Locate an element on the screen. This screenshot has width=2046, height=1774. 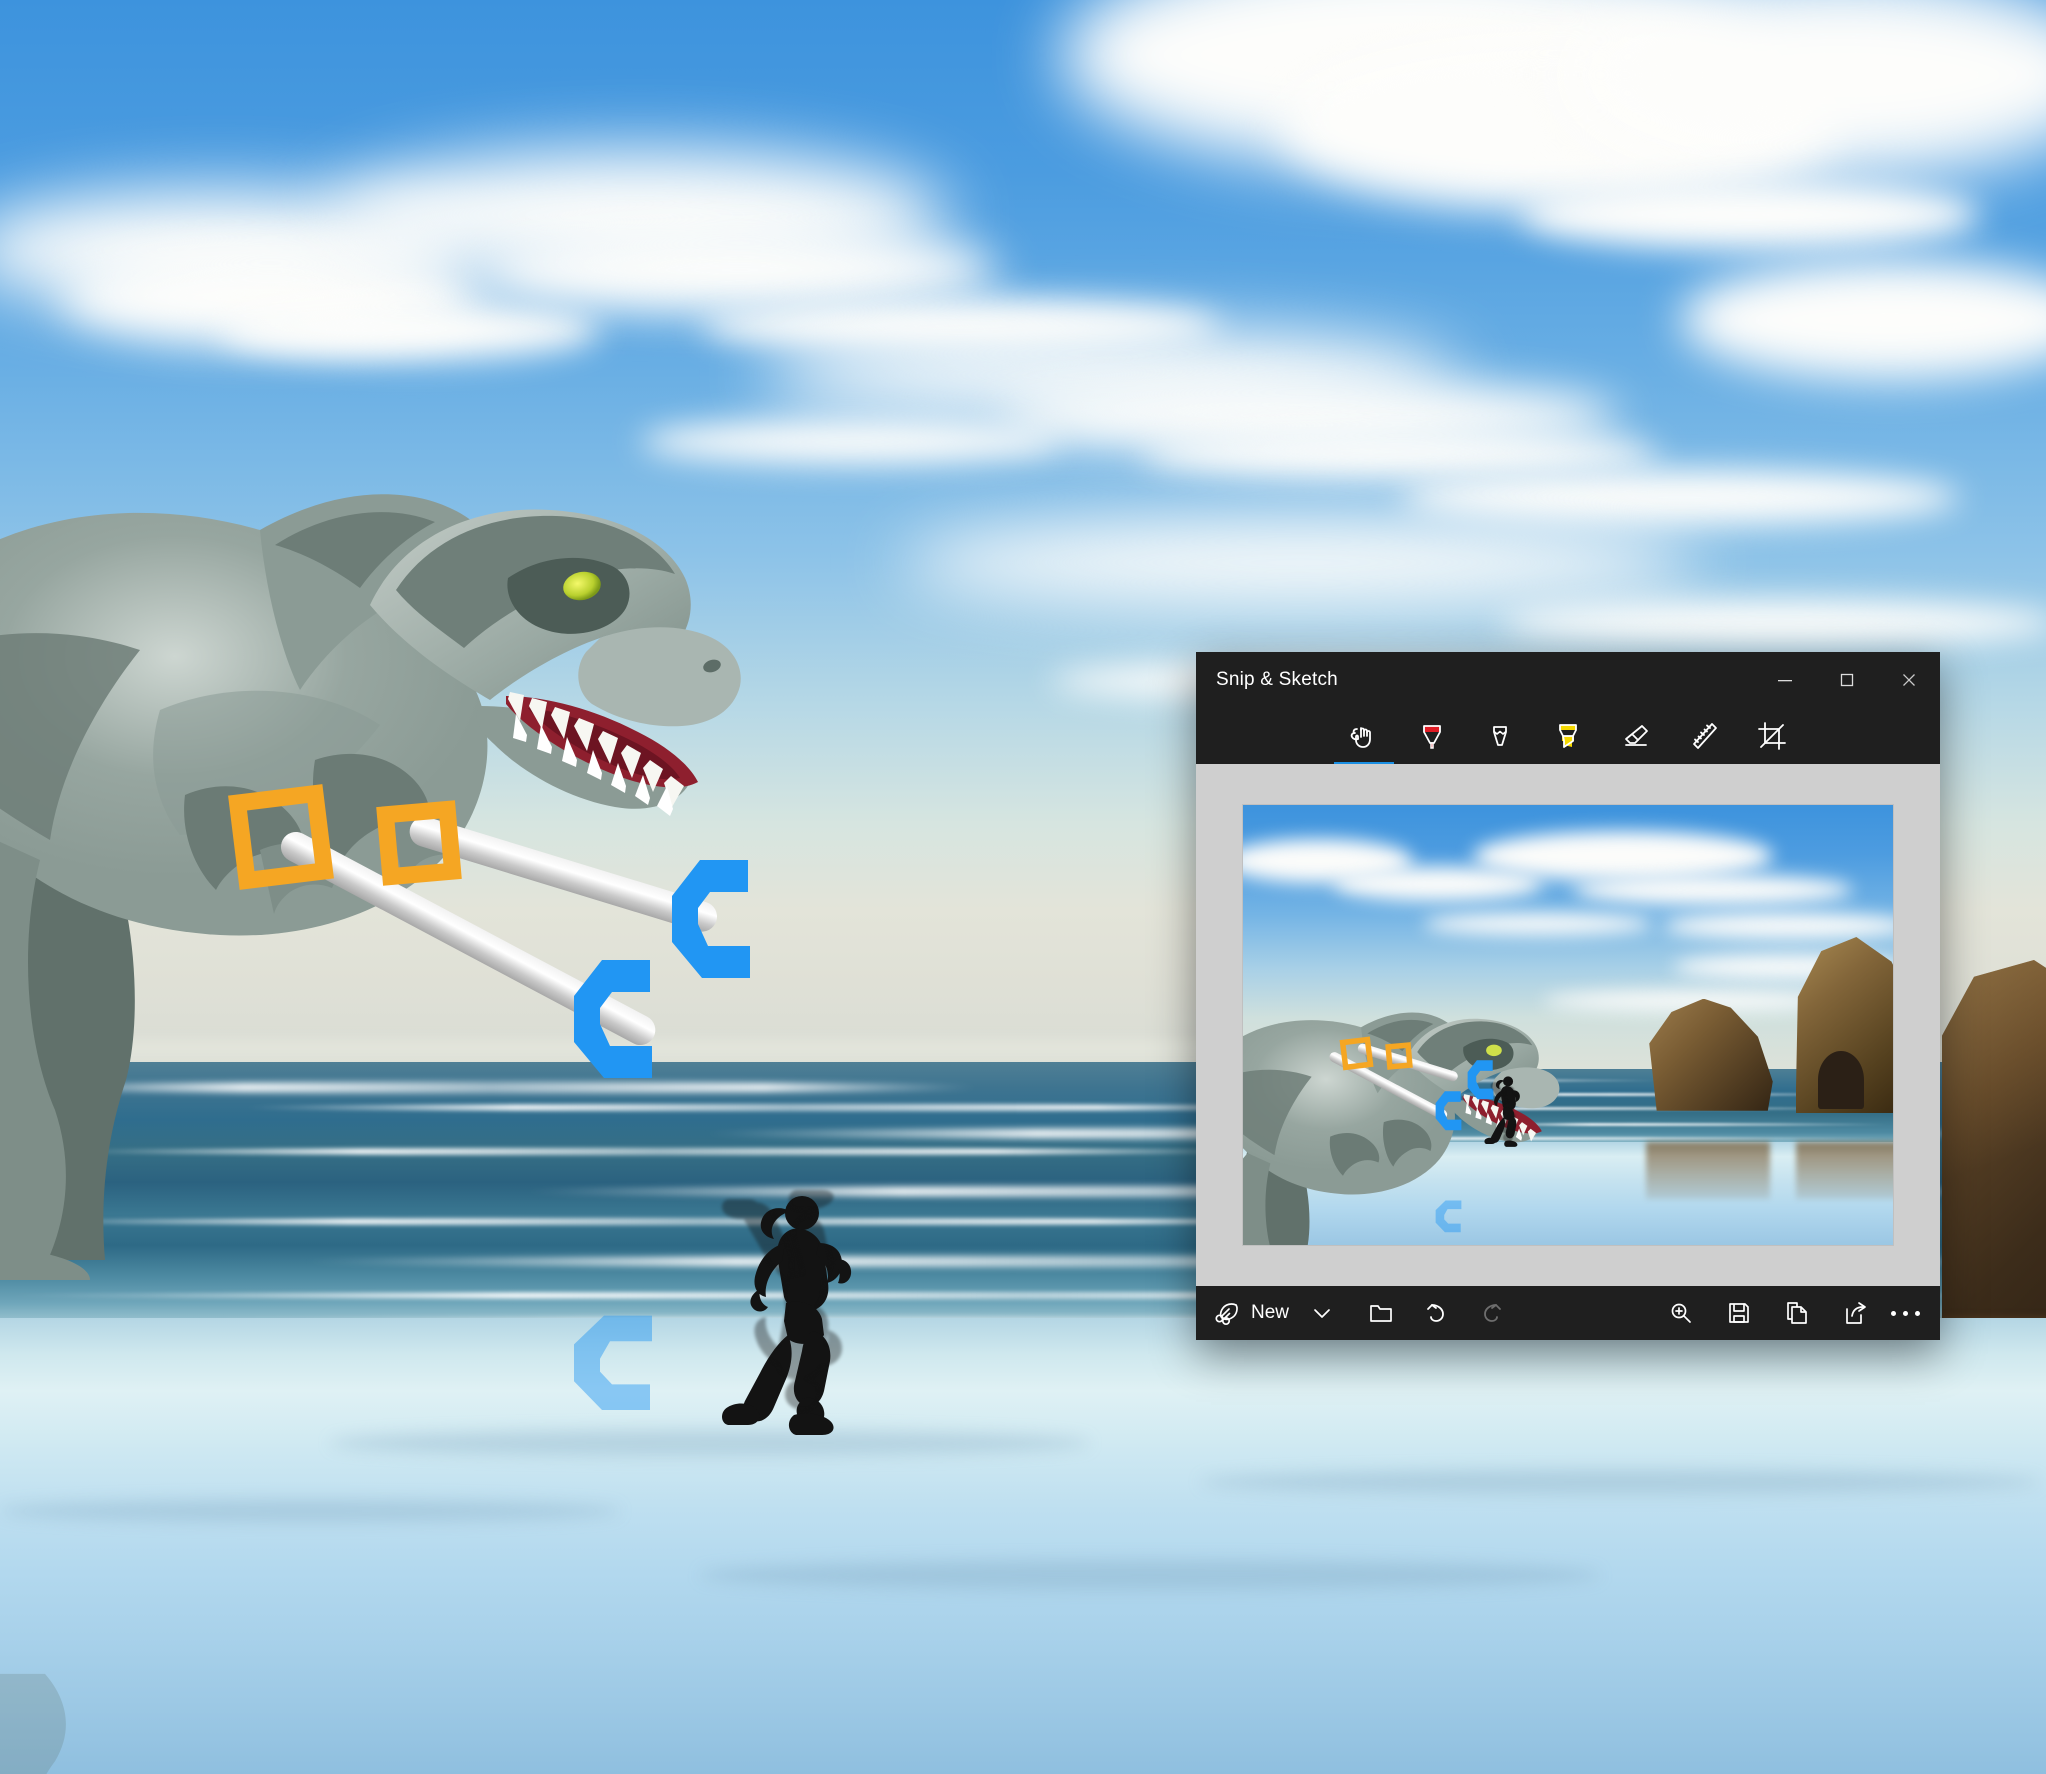
zoom-in-icon is located at coordinates (1681, 1313).